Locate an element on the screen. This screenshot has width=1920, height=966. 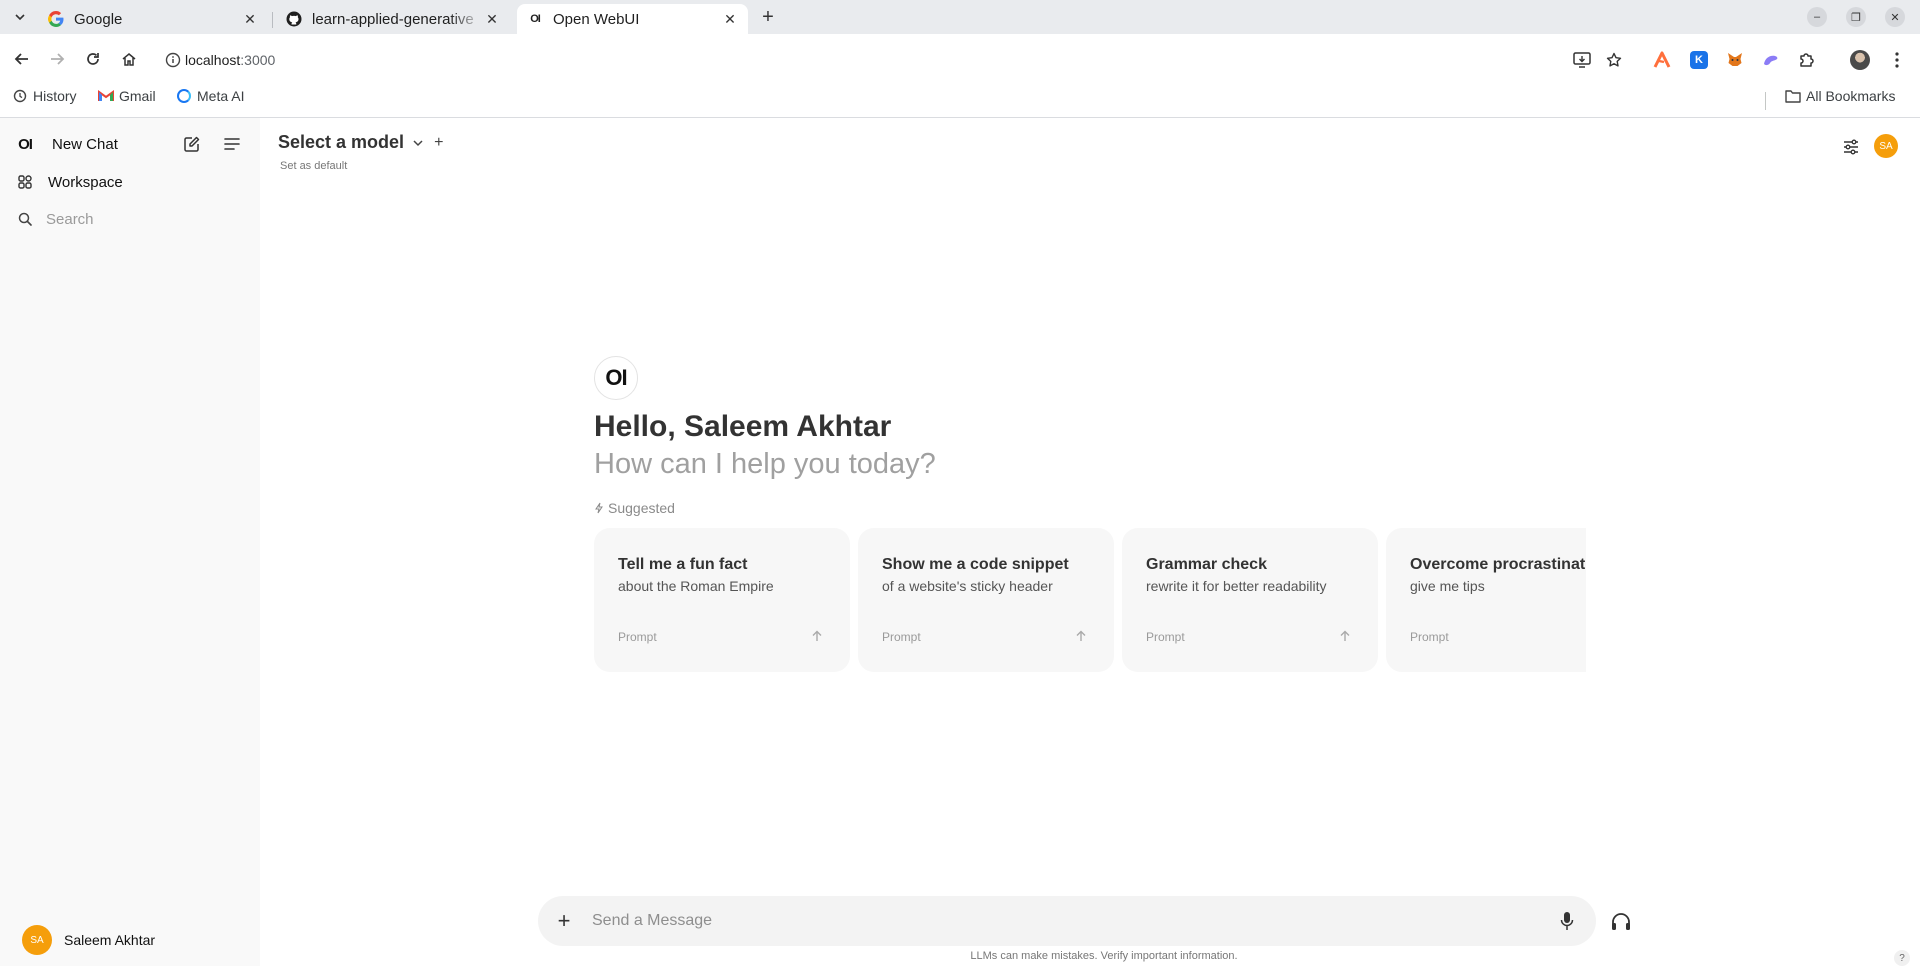
toolbar-extension-orange is located at coordinates (1662, 60).